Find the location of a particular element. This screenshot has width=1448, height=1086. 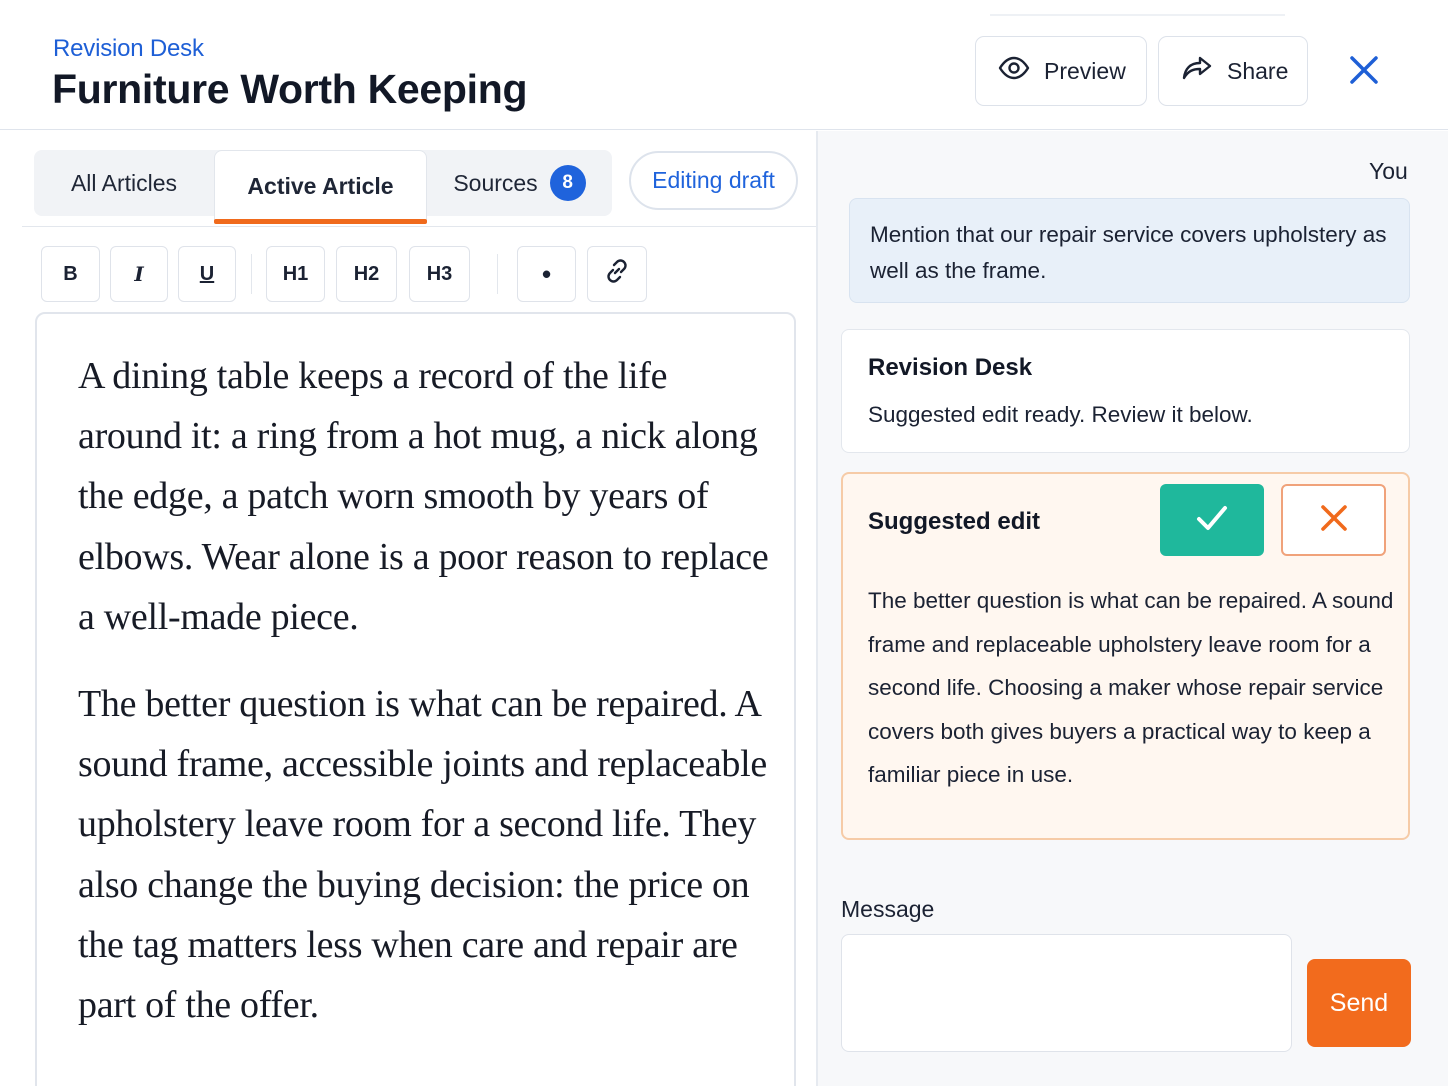

bold-button: B is located at coordinates (70, 274).